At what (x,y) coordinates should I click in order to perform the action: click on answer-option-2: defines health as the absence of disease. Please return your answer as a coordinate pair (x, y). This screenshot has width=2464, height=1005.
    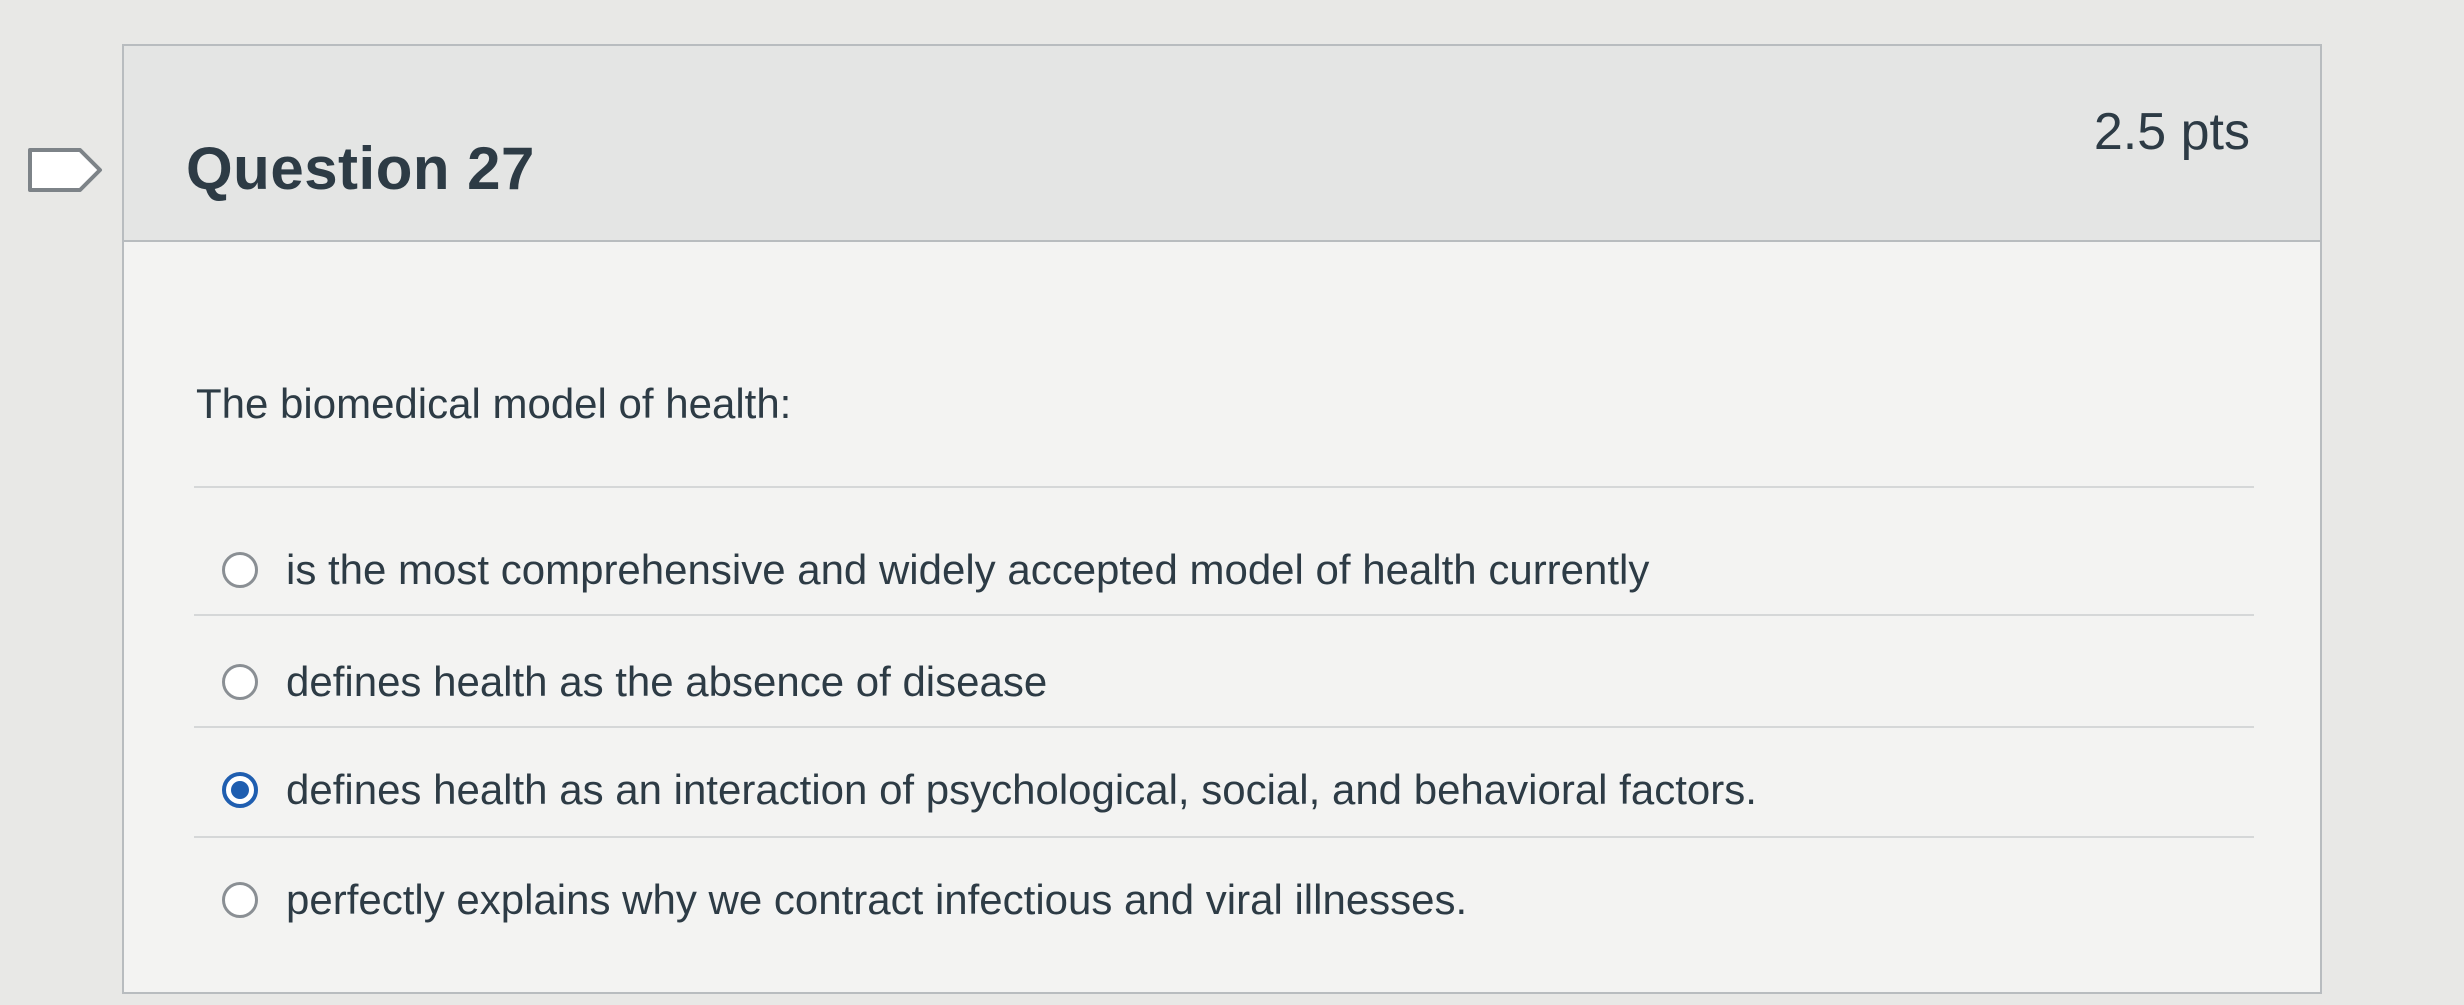
    Looking at the image, I should click on (634, 682).